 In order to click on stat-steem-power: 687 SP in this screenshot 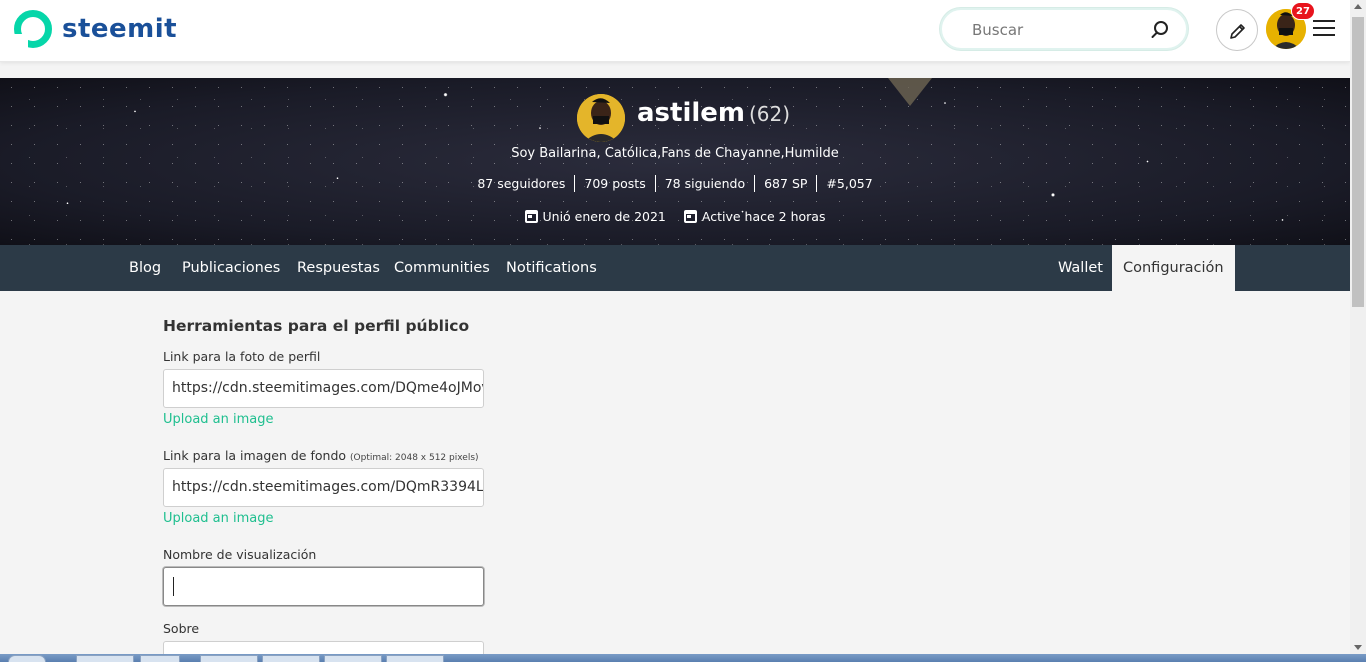, I will do `click(786, 183)`.